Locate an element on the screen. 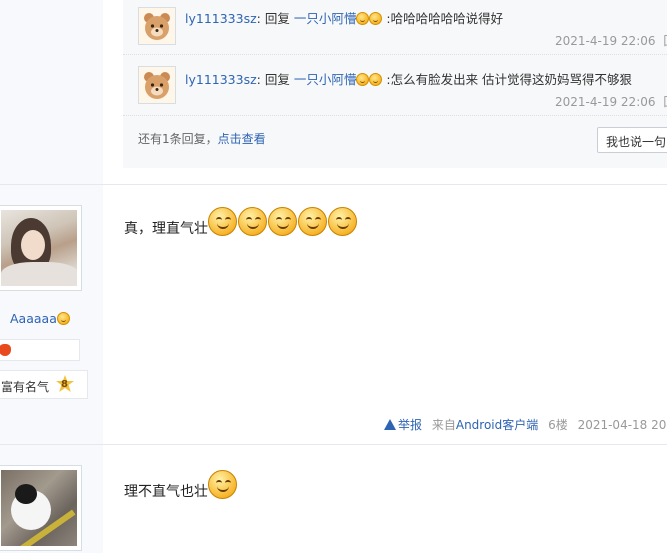  post-source: 来自Android客户端 is located at coordinates (485, 425).